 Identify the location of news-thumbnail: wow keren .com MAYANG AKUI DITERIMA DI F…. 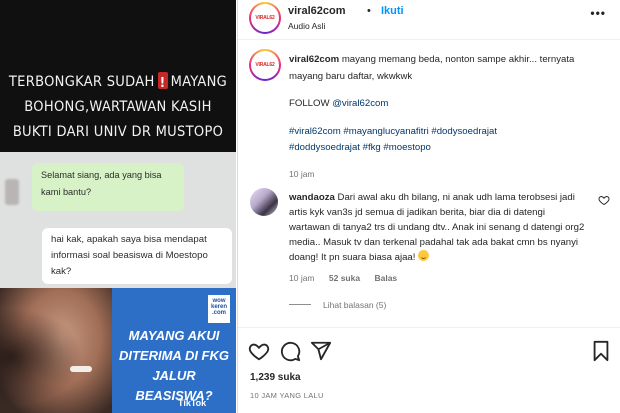
(118, 350).